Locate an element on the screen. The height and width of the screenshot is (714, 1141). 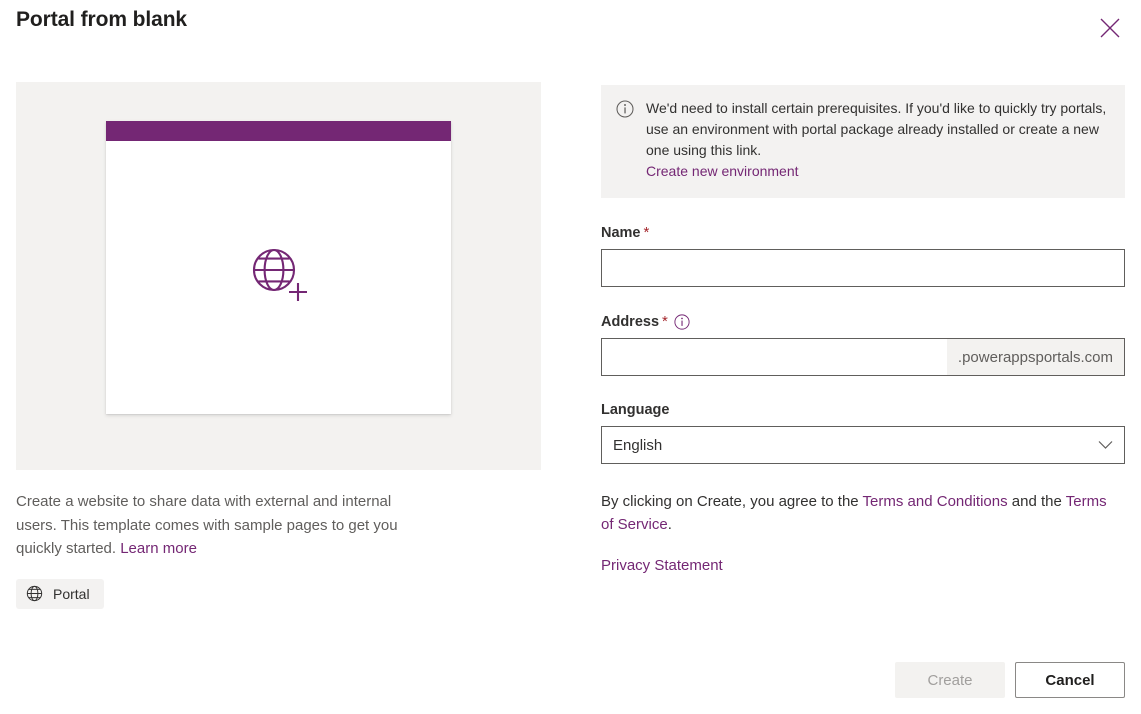
language-select: English is located at coordinates (863, 445).